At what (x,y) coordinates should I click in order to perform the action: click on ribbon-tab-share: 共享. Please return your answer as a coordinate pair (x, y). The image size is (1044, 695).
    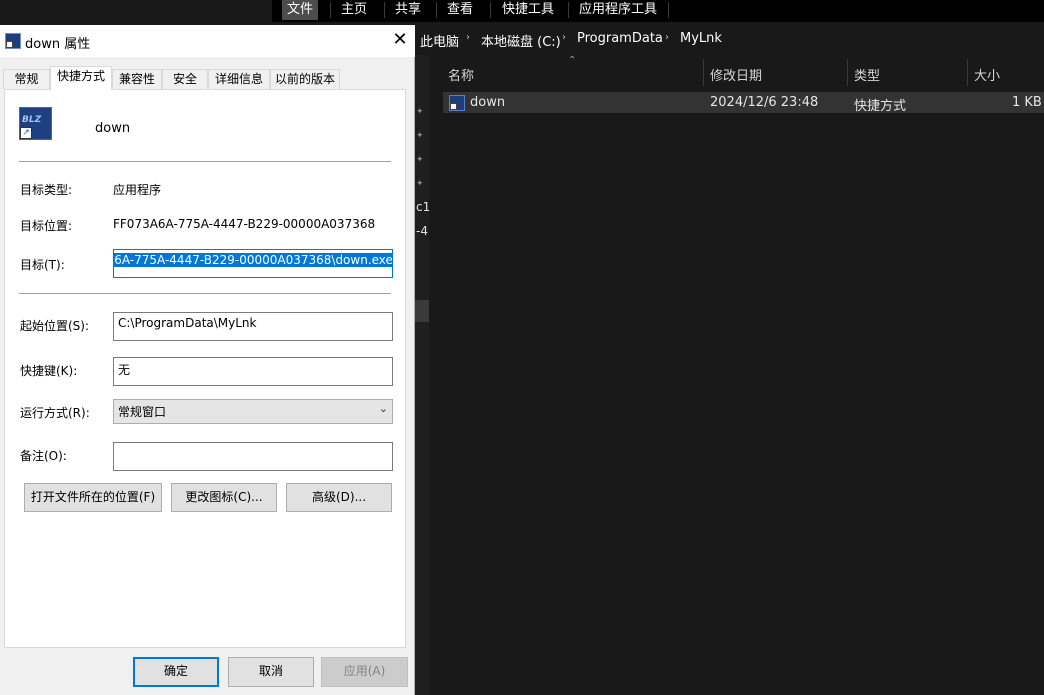
    Looking at the image, I should click on (408, 10).